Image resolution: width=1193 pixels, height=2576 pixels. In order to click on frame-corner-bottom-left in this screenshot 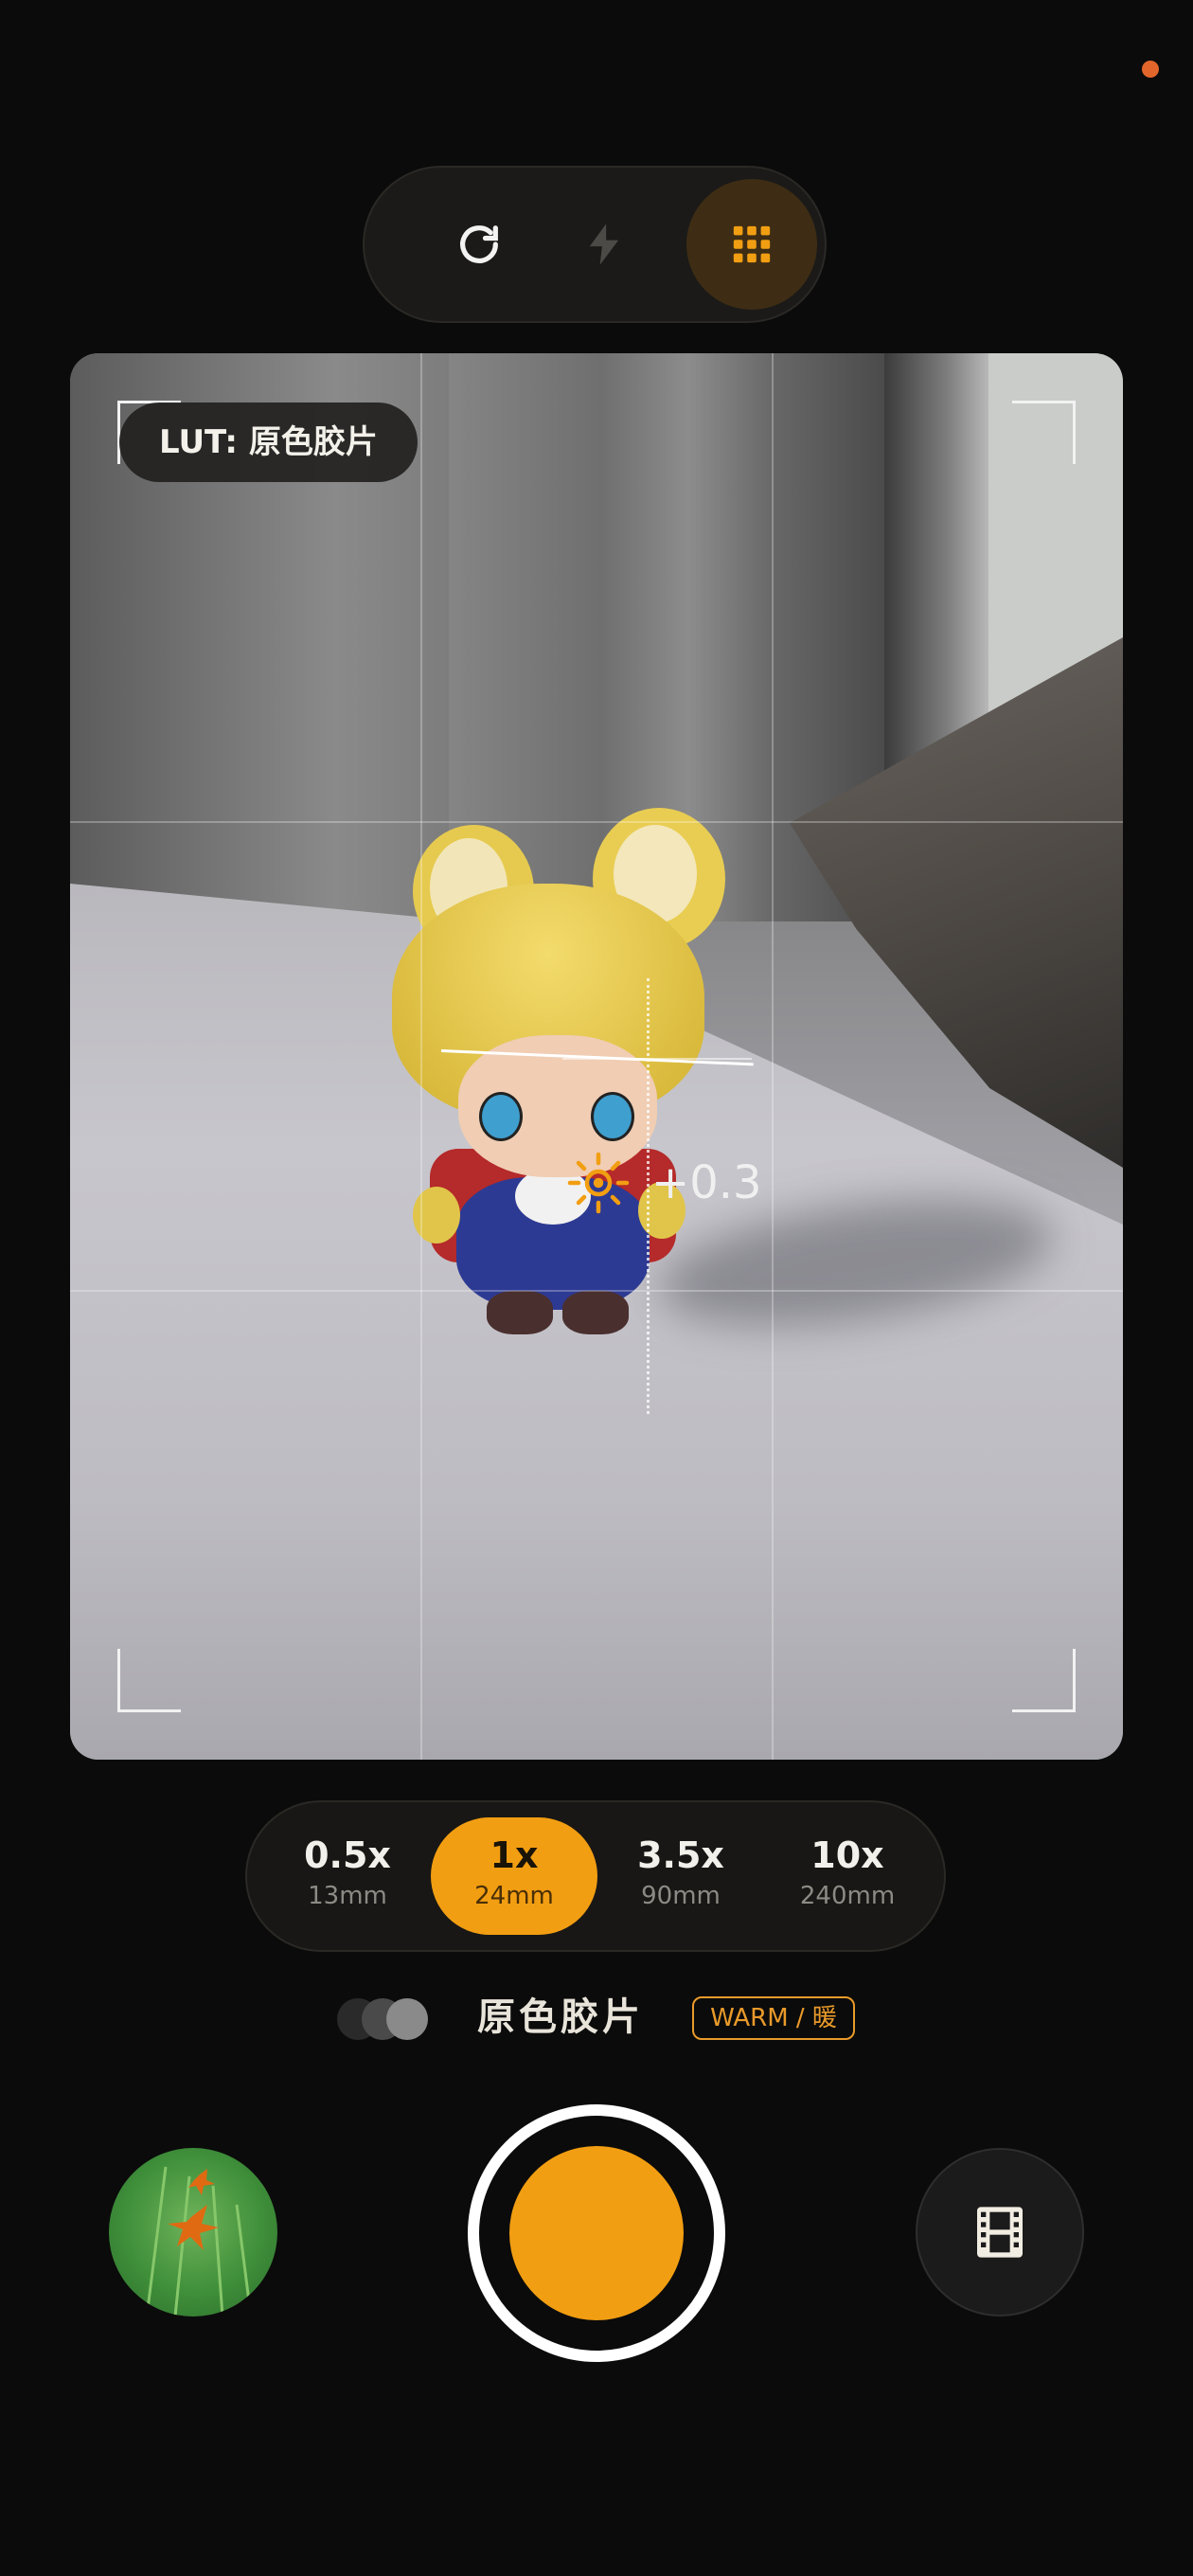, I will do `click(149, 1680)`.